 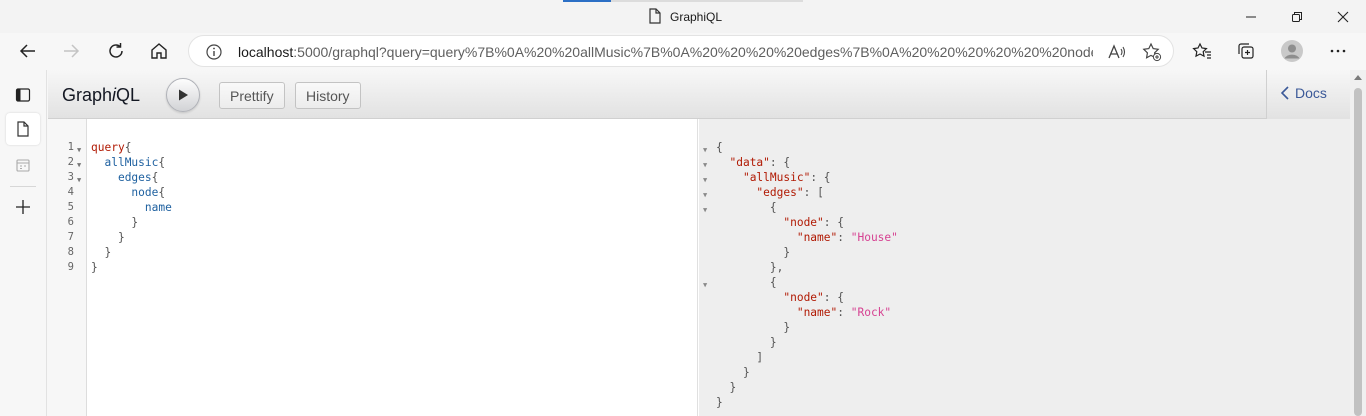 I want to click on scroll-up-arrow-icon, so click(x=1358, y=77).